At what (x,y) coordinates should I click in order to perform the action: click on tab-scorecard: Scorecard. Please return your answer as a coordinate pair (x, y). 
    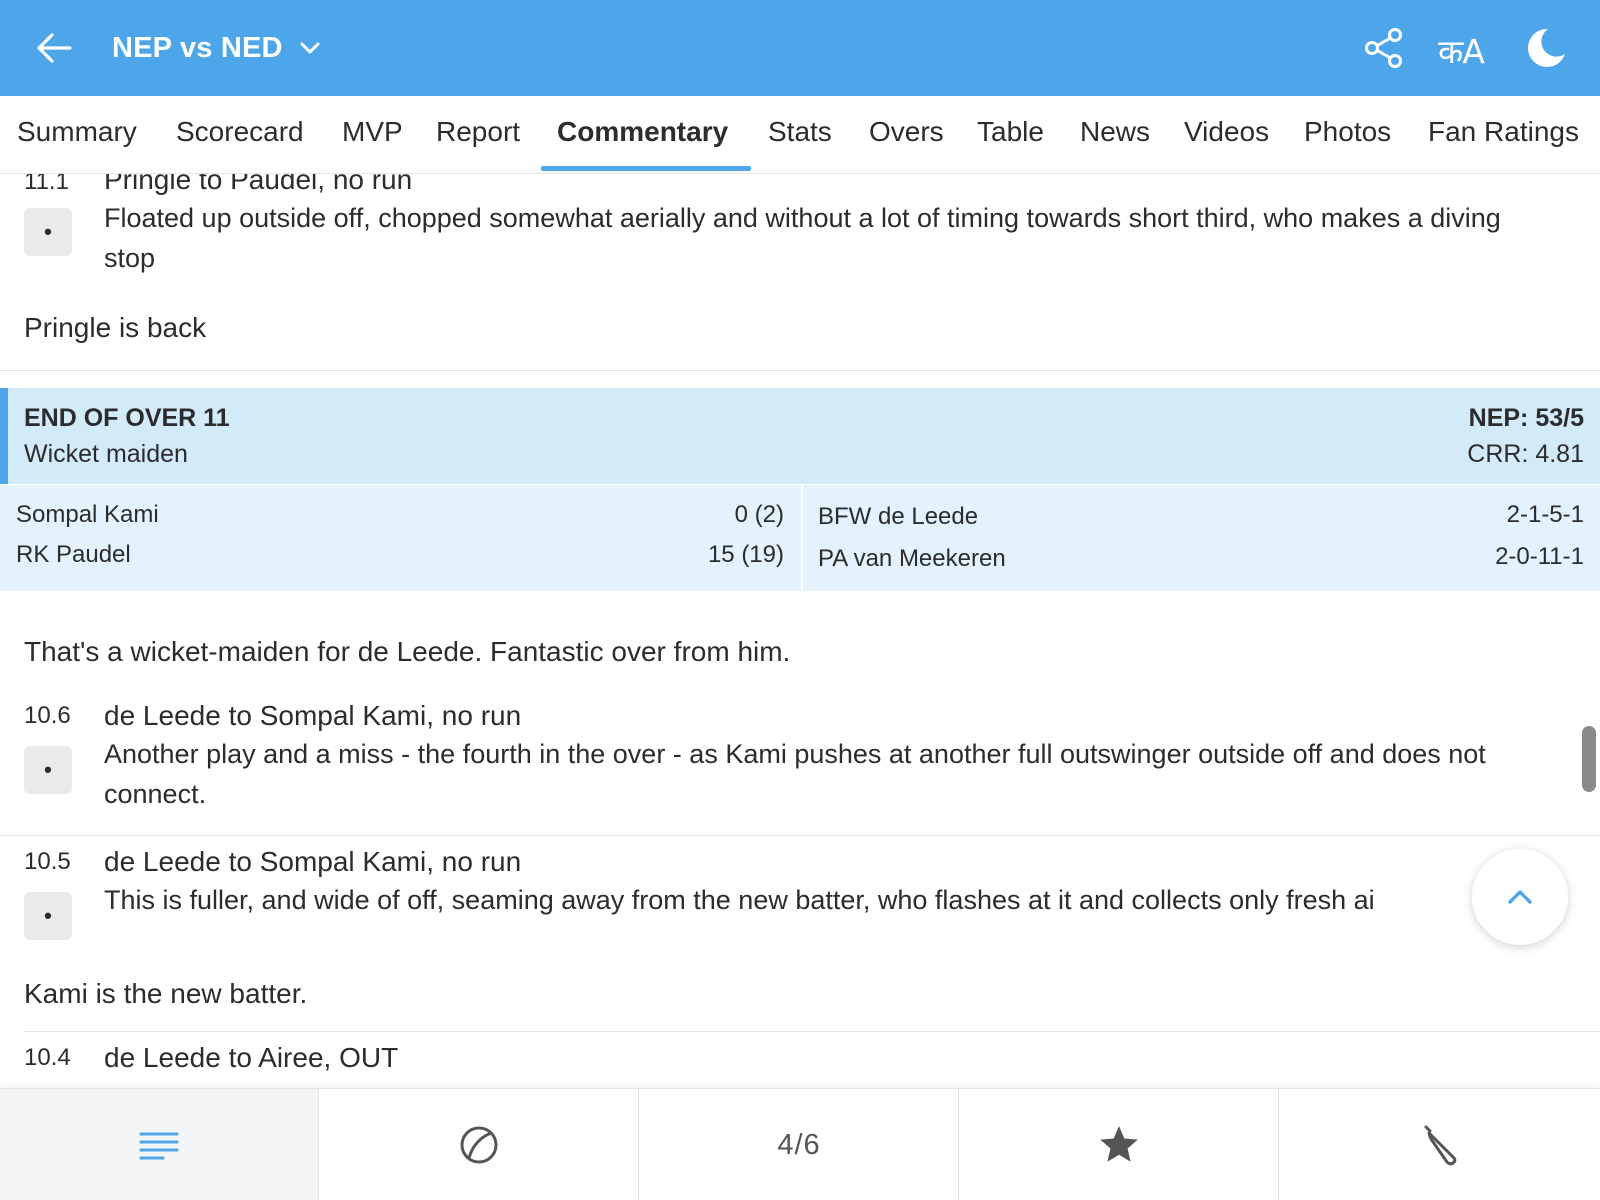
    Looking at the image, I should click on (240, 132).